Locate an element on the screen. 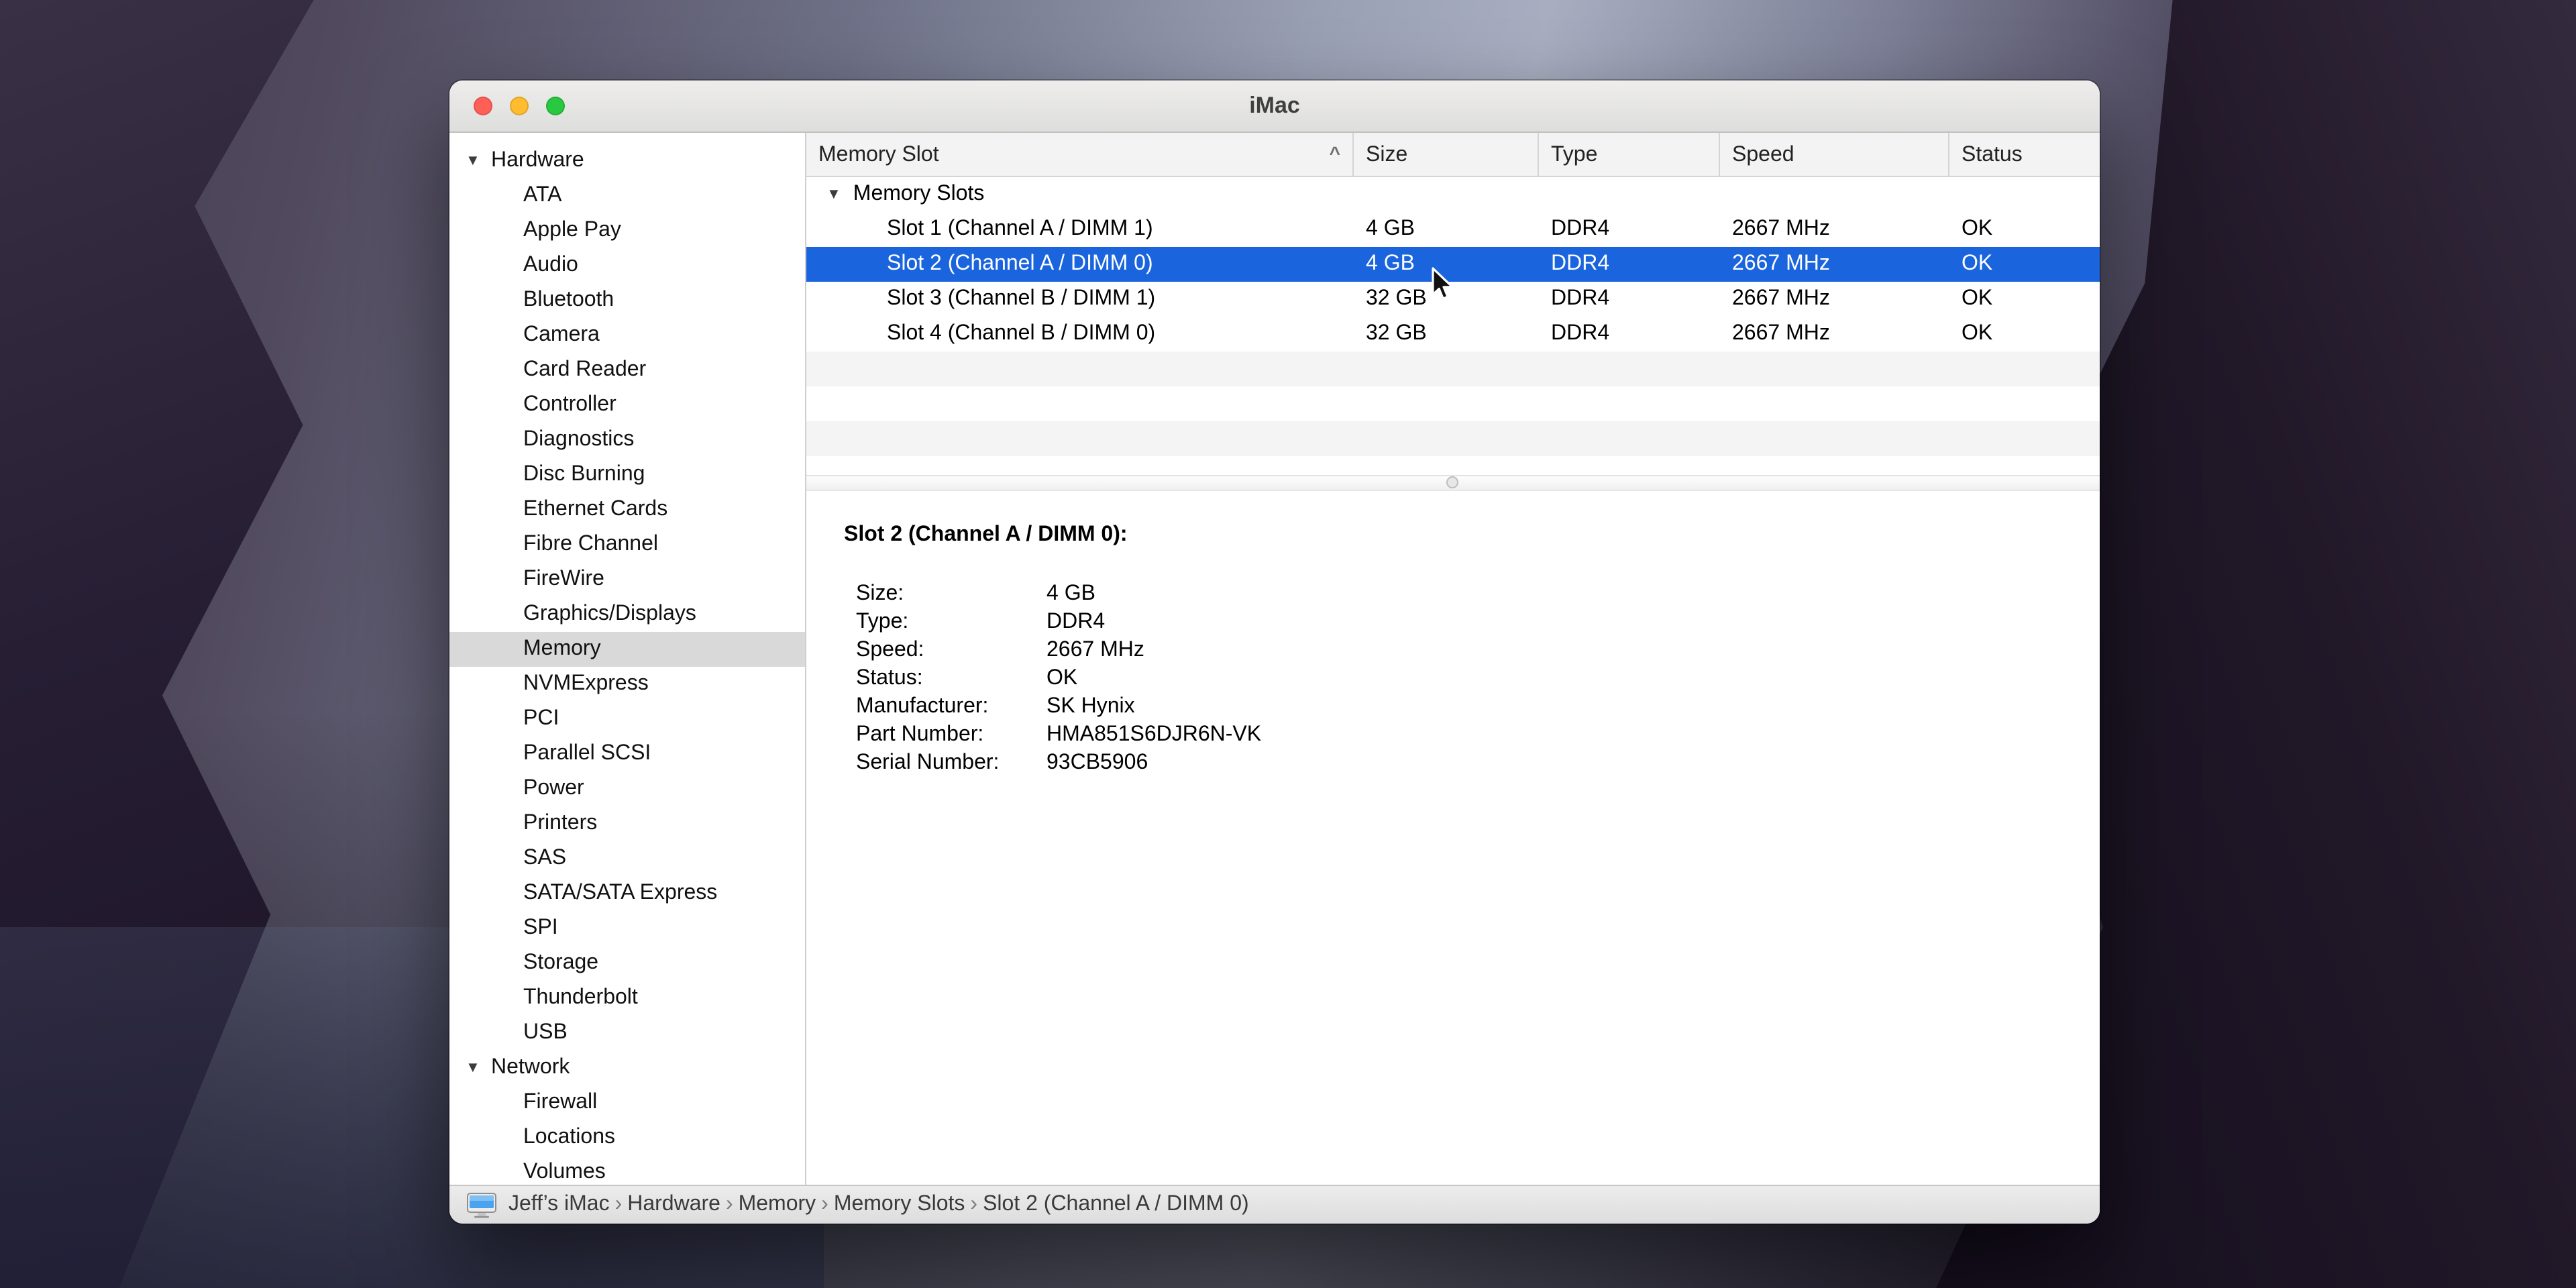 Image resolution: width=2576 pixels, height=1288 pixels. column-header-type: Type is located at coordinates (1629, 154).